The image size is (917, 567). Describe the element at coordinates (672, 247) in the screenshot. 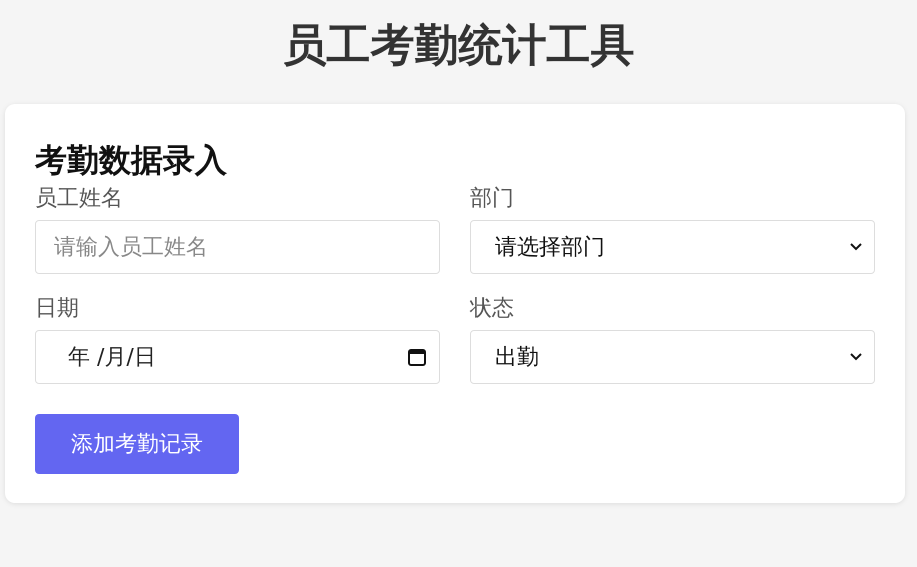

I see `dropdown-field: 请选择部门` at that location.